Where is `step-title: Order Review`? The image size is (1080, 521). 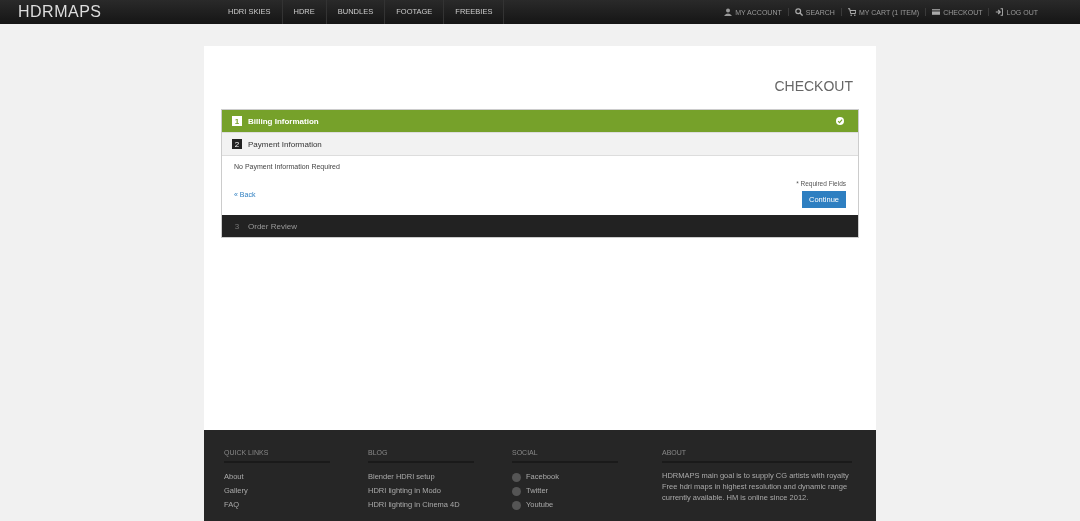 step-title: Order Review is located at coordinates (272, 226).